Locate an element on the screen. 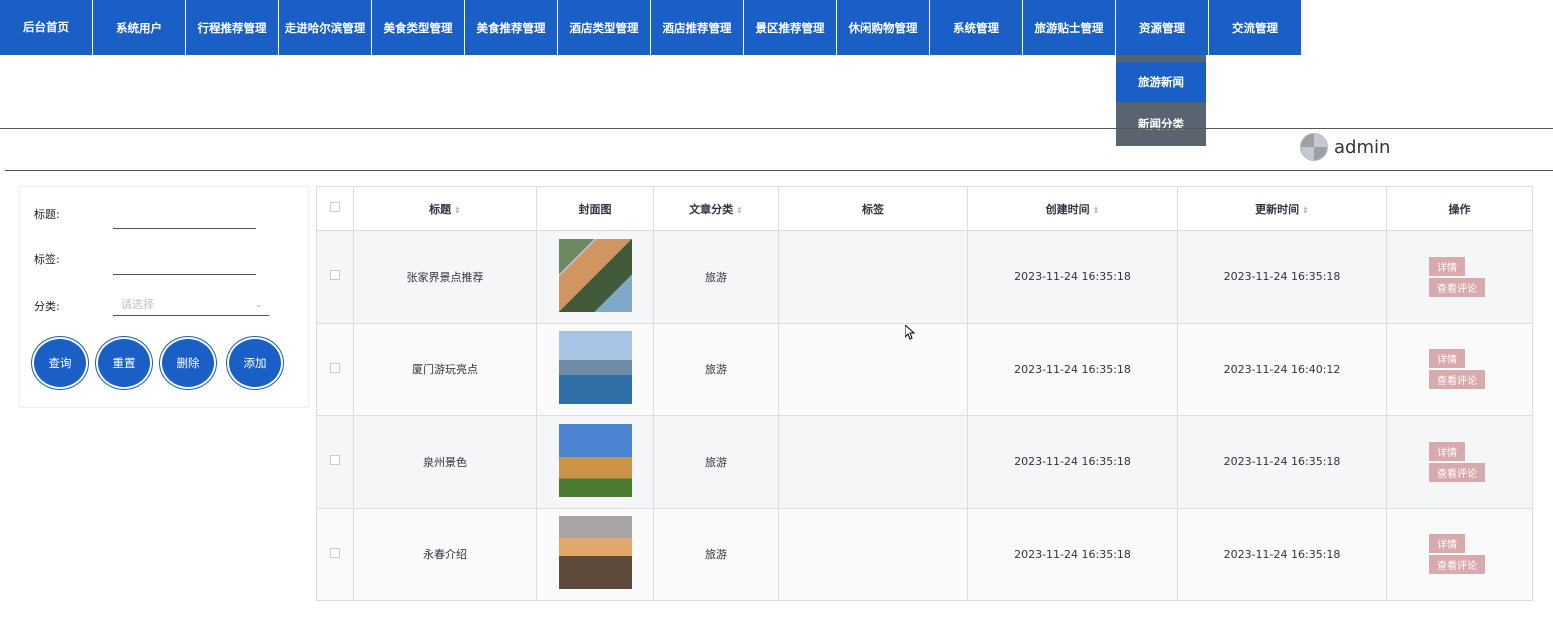 This screenshot has height=620, width=1553. select-all-checkbox is located at coordinates (335, 207).